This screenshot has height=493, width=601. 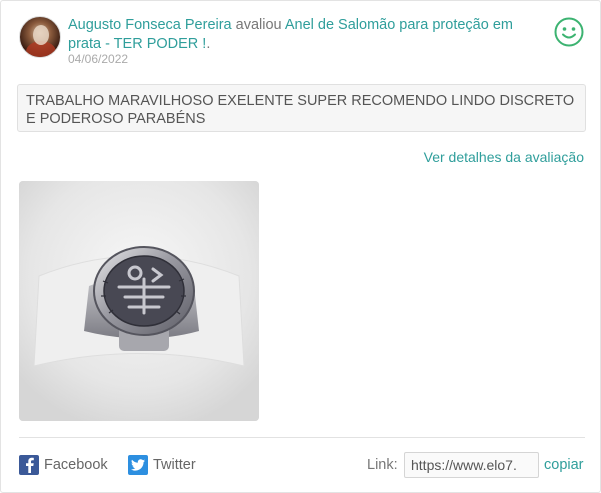 I want to click on twitter-icon, so click(x=138, y=465).